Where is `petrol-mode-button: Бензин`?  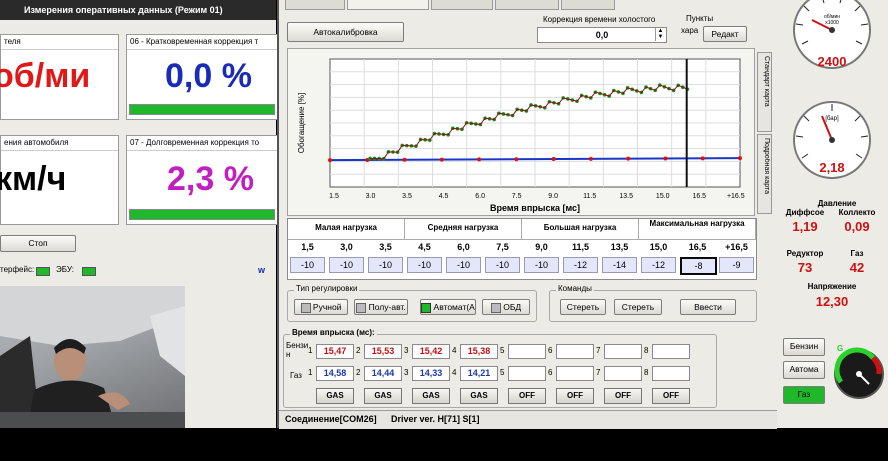
petrol-mode-button: Бензин is located at coordinates (804, 347).